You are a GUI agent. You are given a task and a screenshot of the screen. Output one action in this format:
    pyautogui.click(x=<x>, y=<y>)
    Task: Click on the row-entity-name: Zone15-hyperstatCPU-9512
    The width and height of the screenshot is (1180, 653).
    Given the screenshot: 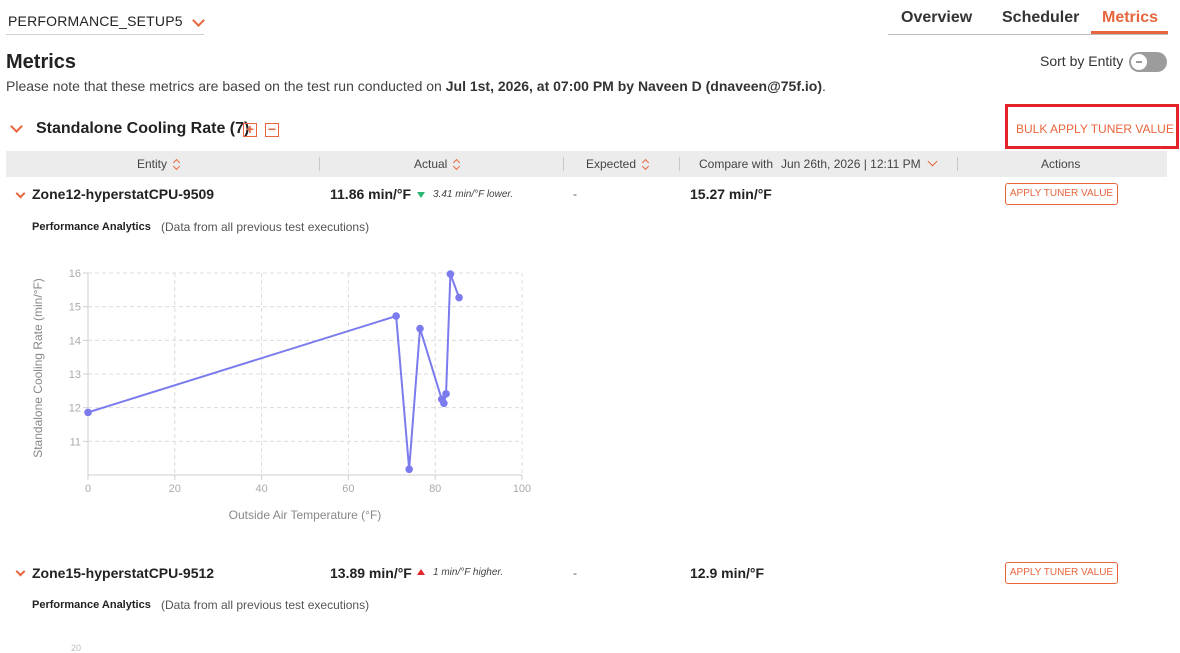 What is the action you would take?
    pyautogui.click(x=123, y=573)
    